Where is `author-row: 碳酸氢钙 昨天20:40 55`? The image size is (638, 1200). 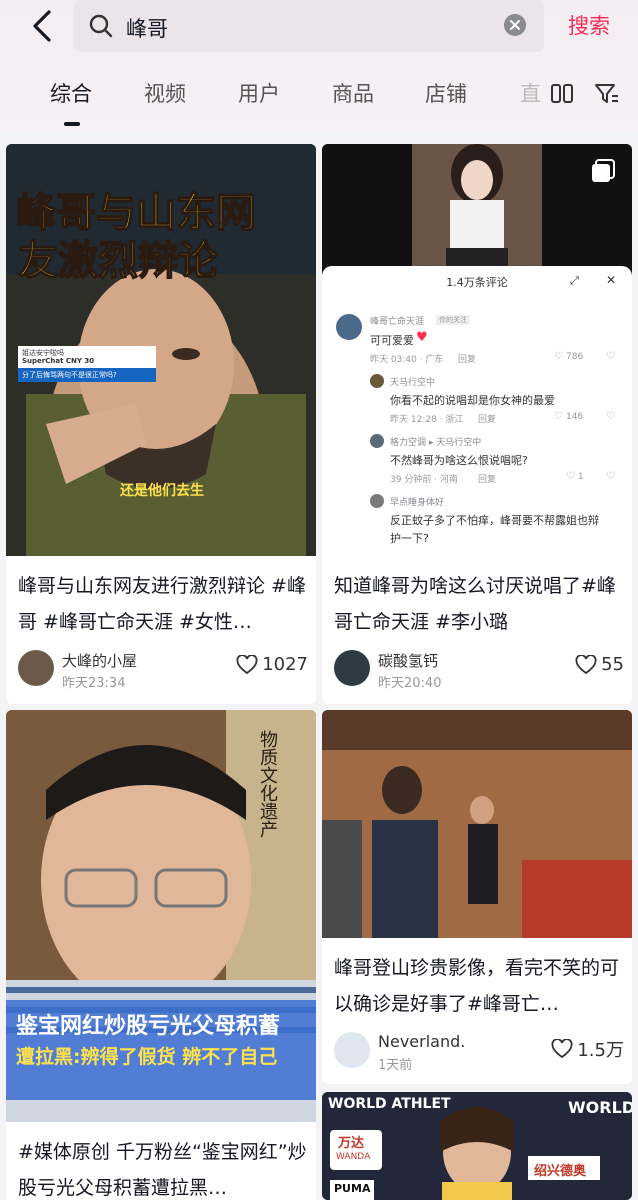
author-row: 碳酸氢钙 昨天20:40 55 is located at coordinates (479, 670).